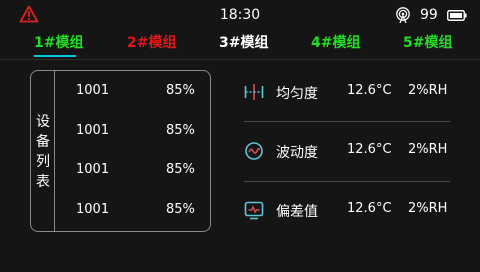  Describe the element at coordinates (254, 151) in the screenshot. I see `fluctuation-icon` at that location.